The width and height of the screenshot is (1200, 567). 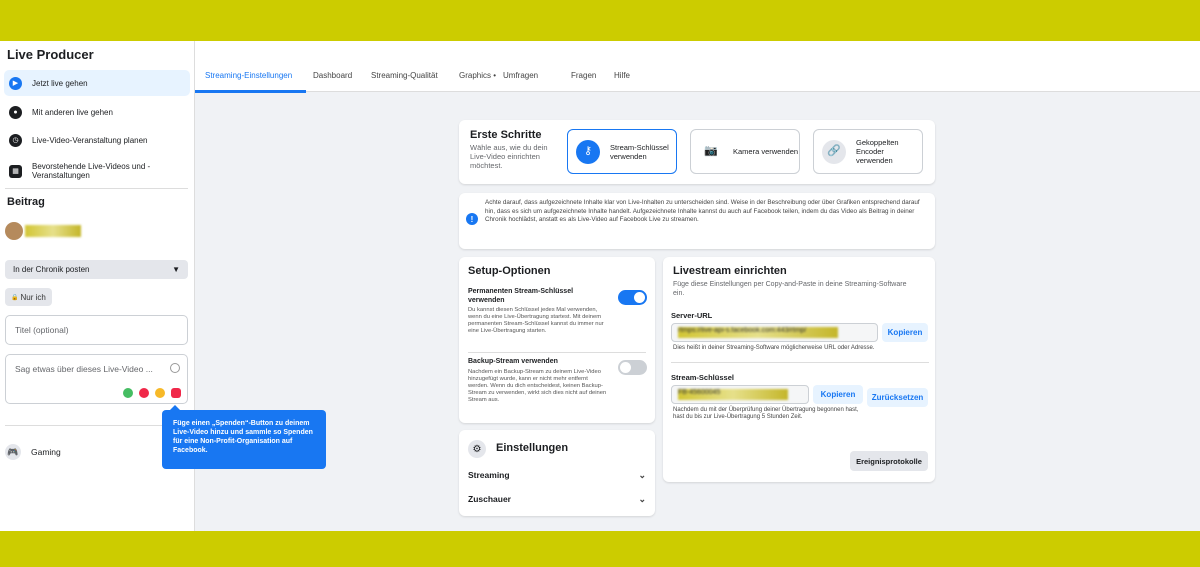 What do you see at coordinates (14, 231) in the screenshot?
I see `avatar` at bounding box center [14, 231].